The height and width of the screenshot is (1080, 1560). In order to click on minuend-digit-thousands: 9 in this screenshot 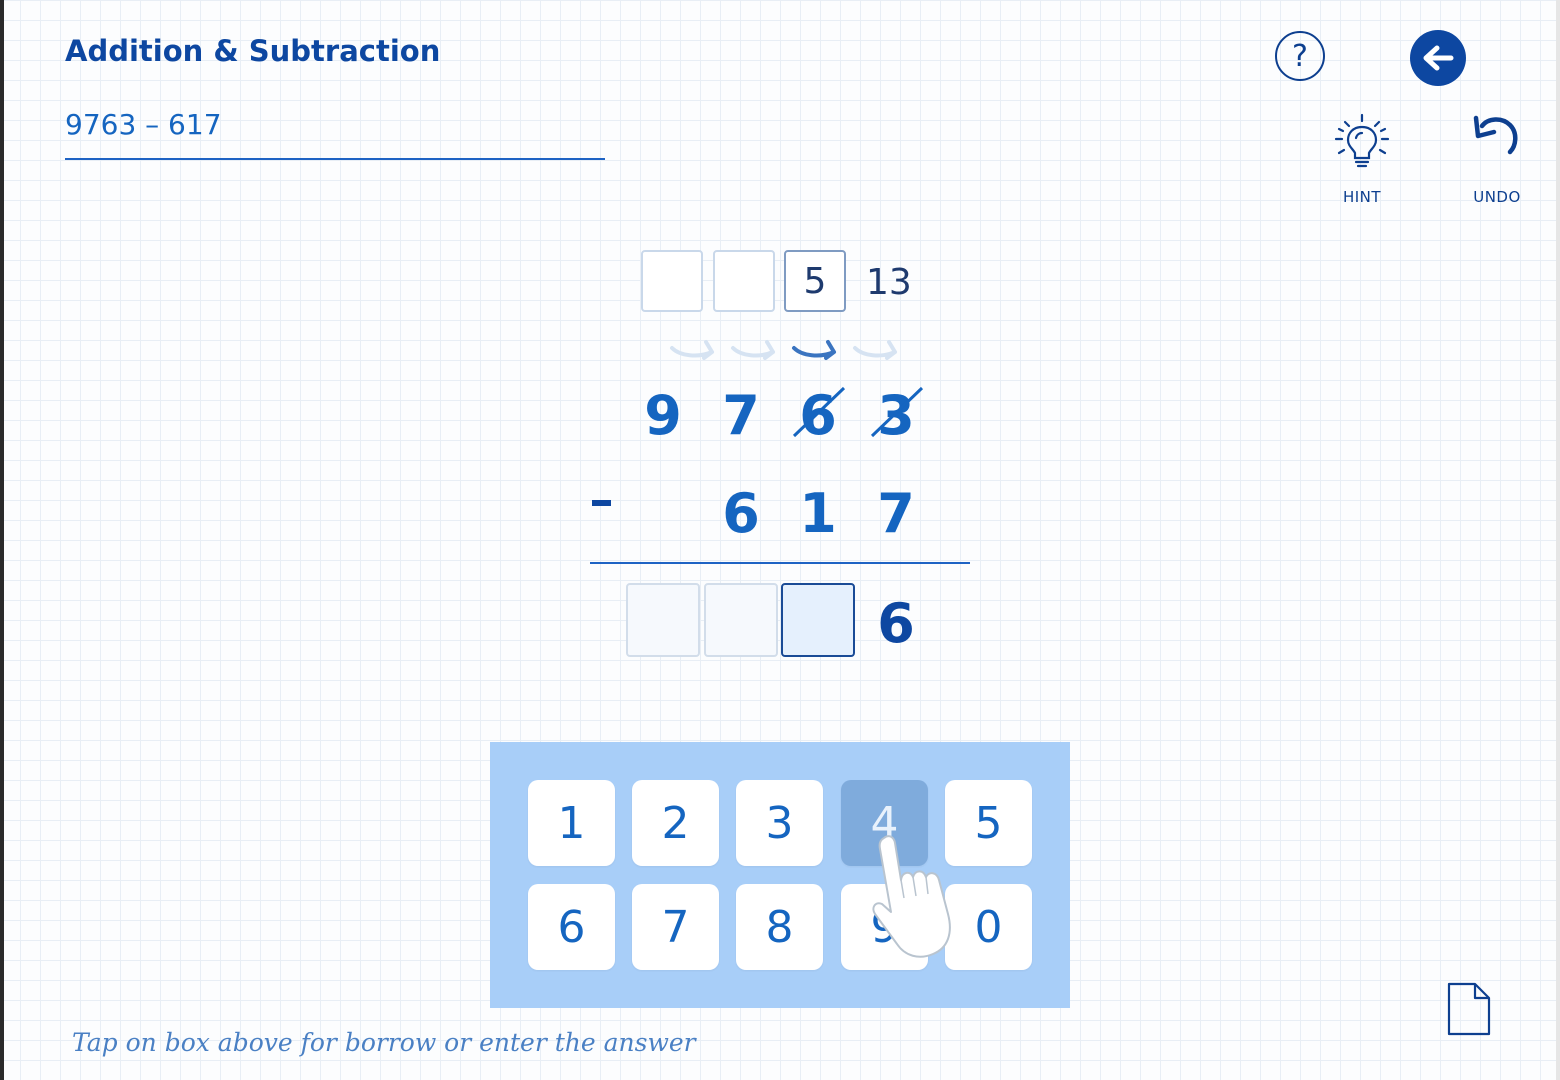, I will do `click(663, 415)`.